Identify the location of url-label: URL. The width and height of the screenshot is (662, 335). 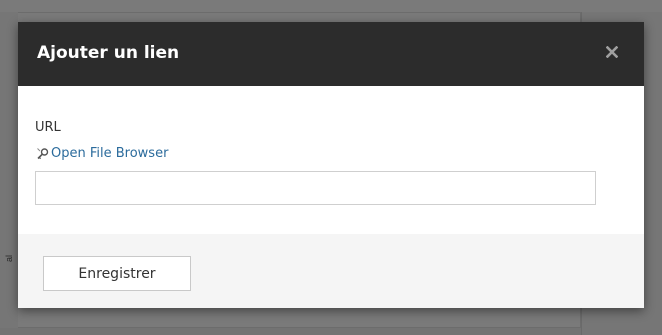
(48, 127).